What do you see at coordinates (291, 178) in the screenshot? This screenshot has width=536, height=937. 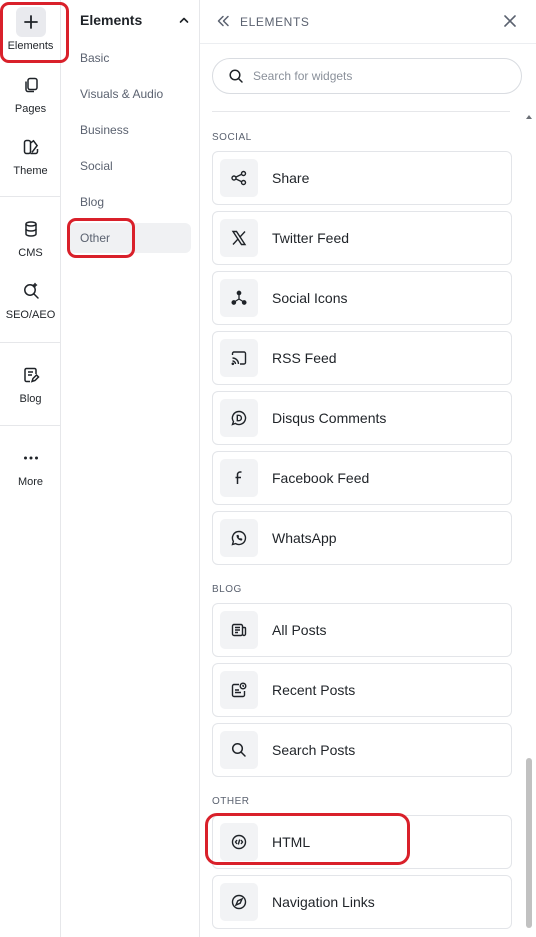 I see `widget-label: Share` at bounding box center [291, 178].